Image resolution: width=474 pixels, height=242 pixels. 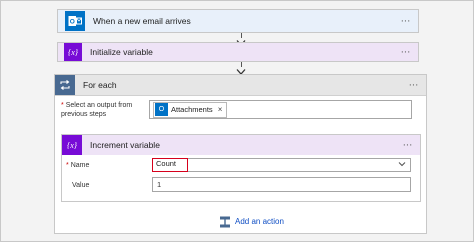 What do you see at coordinates (402, 165) in the screenshot?
I see `chevron-down-icon` at bounding box center [402, 165].